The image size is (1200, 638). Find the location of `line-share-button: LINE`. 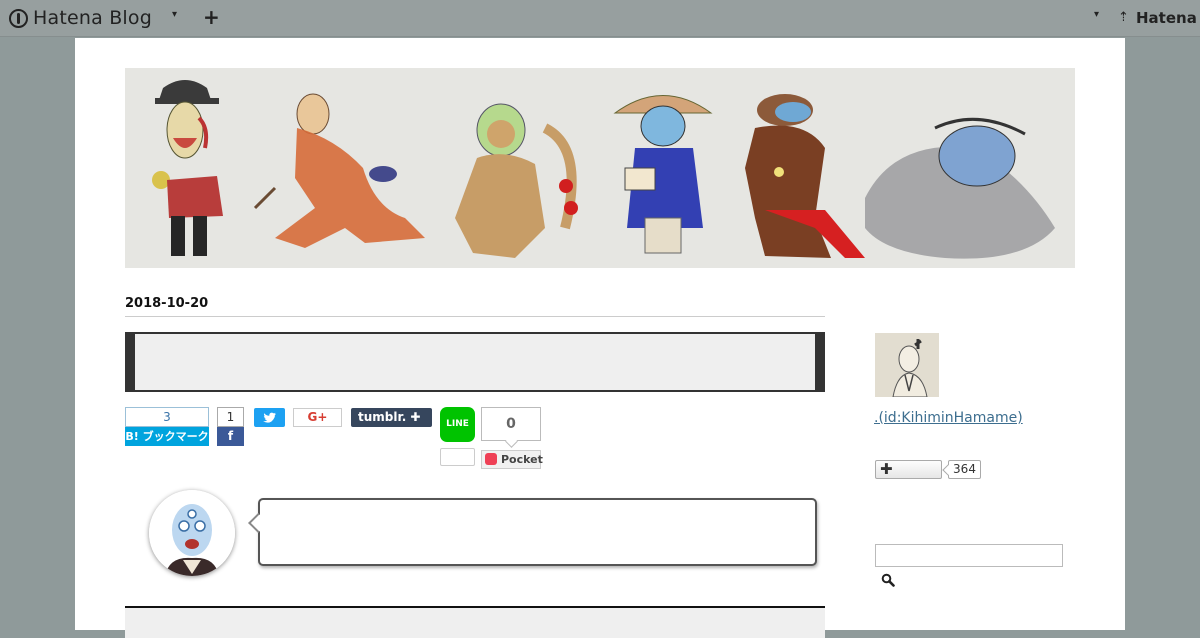

line-share-button: LINE is located at coordinates (457, 424).